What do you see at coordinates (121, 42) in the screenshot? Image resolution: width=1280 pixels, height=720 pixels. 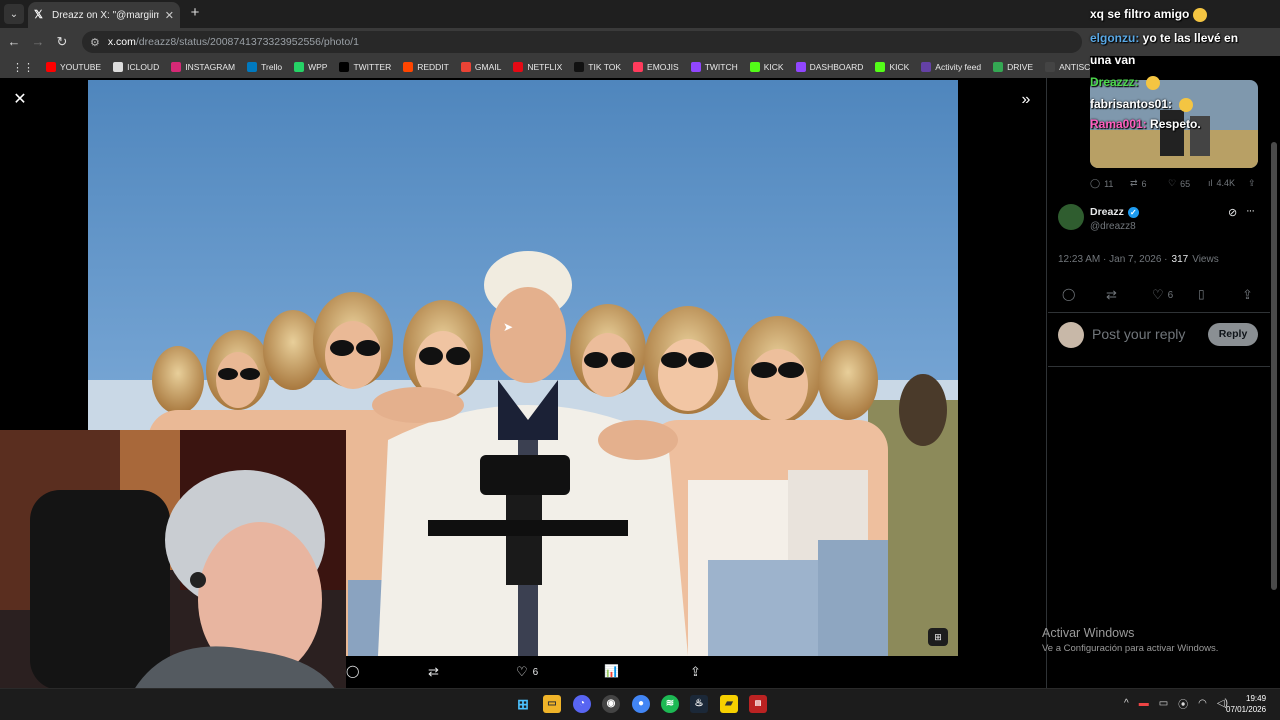 I see `url-host: x.com` at bounding box center [121, 42].